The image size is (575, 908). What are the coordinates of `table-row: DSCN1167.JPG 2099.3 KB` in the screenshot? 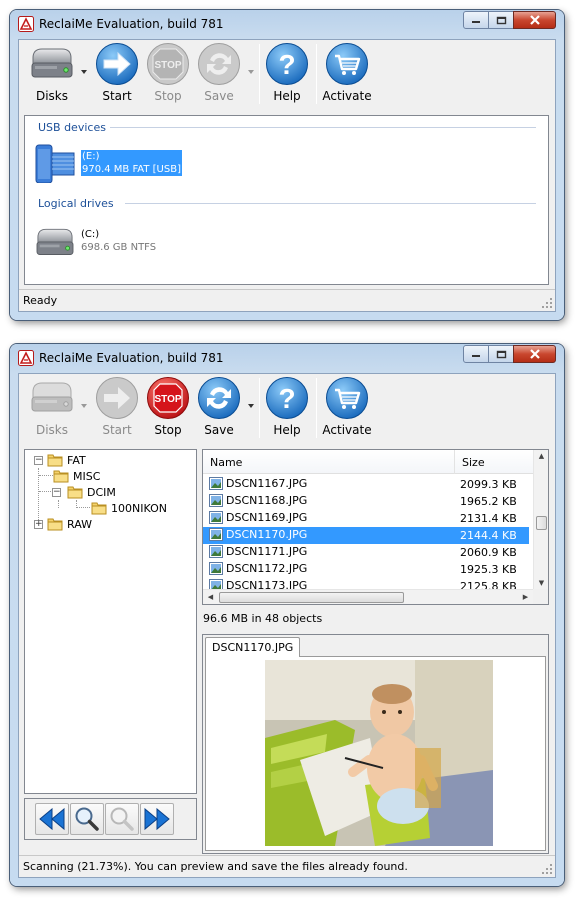 It's located at (366, 484).